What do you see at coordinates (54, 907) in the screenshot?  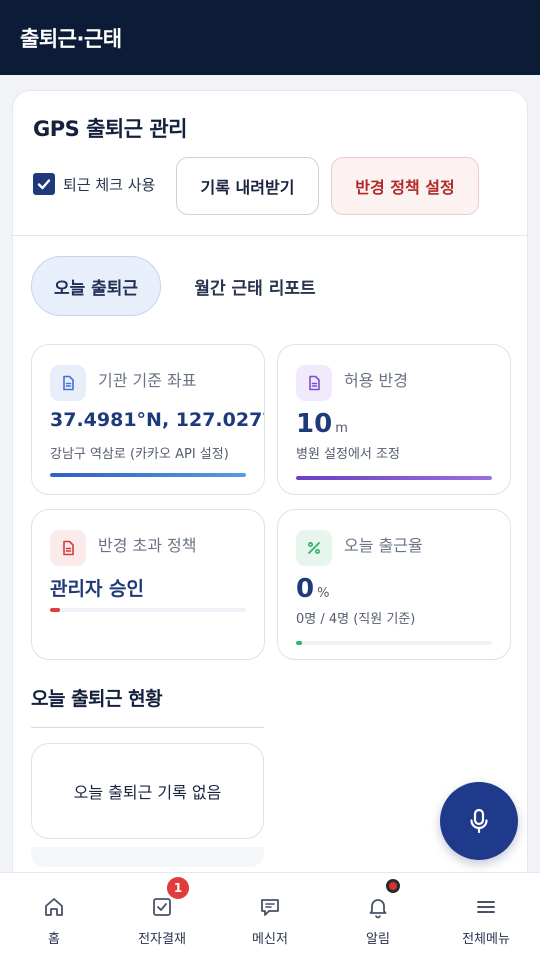 I see `home-icon` at bounding box center [54, 907].